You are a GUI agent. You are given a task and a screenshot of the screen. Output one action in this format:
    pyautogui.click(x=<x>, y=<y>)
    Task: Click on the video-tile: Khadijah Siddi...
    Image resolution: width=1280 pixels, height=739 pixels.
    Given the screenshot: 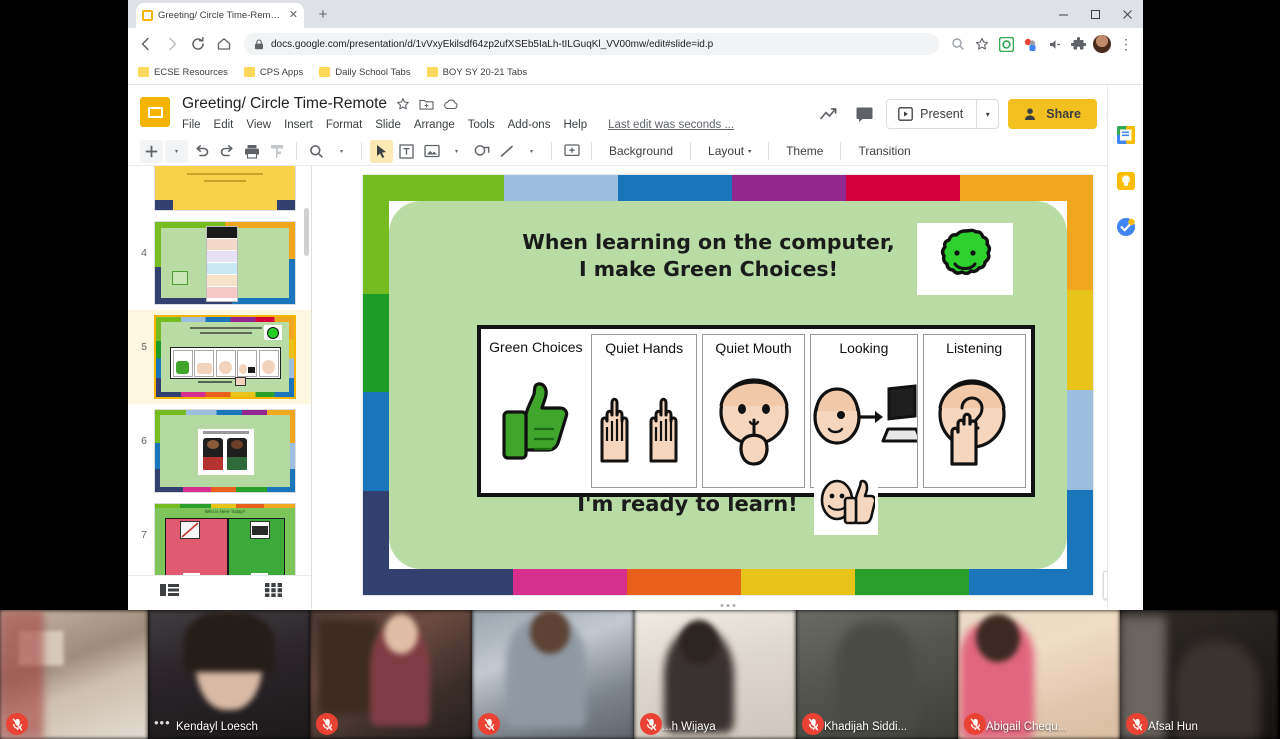 What is the action you would take?
    pyautogui.click(x=877, y=674)
    